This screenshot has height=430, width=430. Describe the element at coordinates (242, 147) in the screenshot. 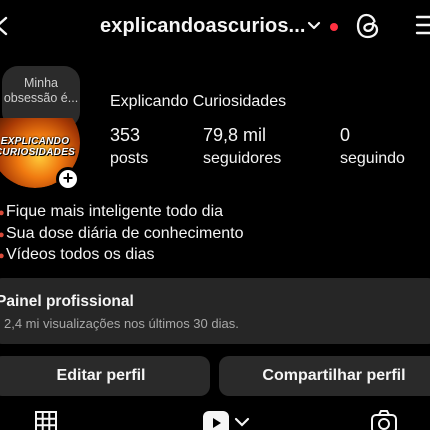

I see `stat-followers: 79,8 mil seguidores` at that location.